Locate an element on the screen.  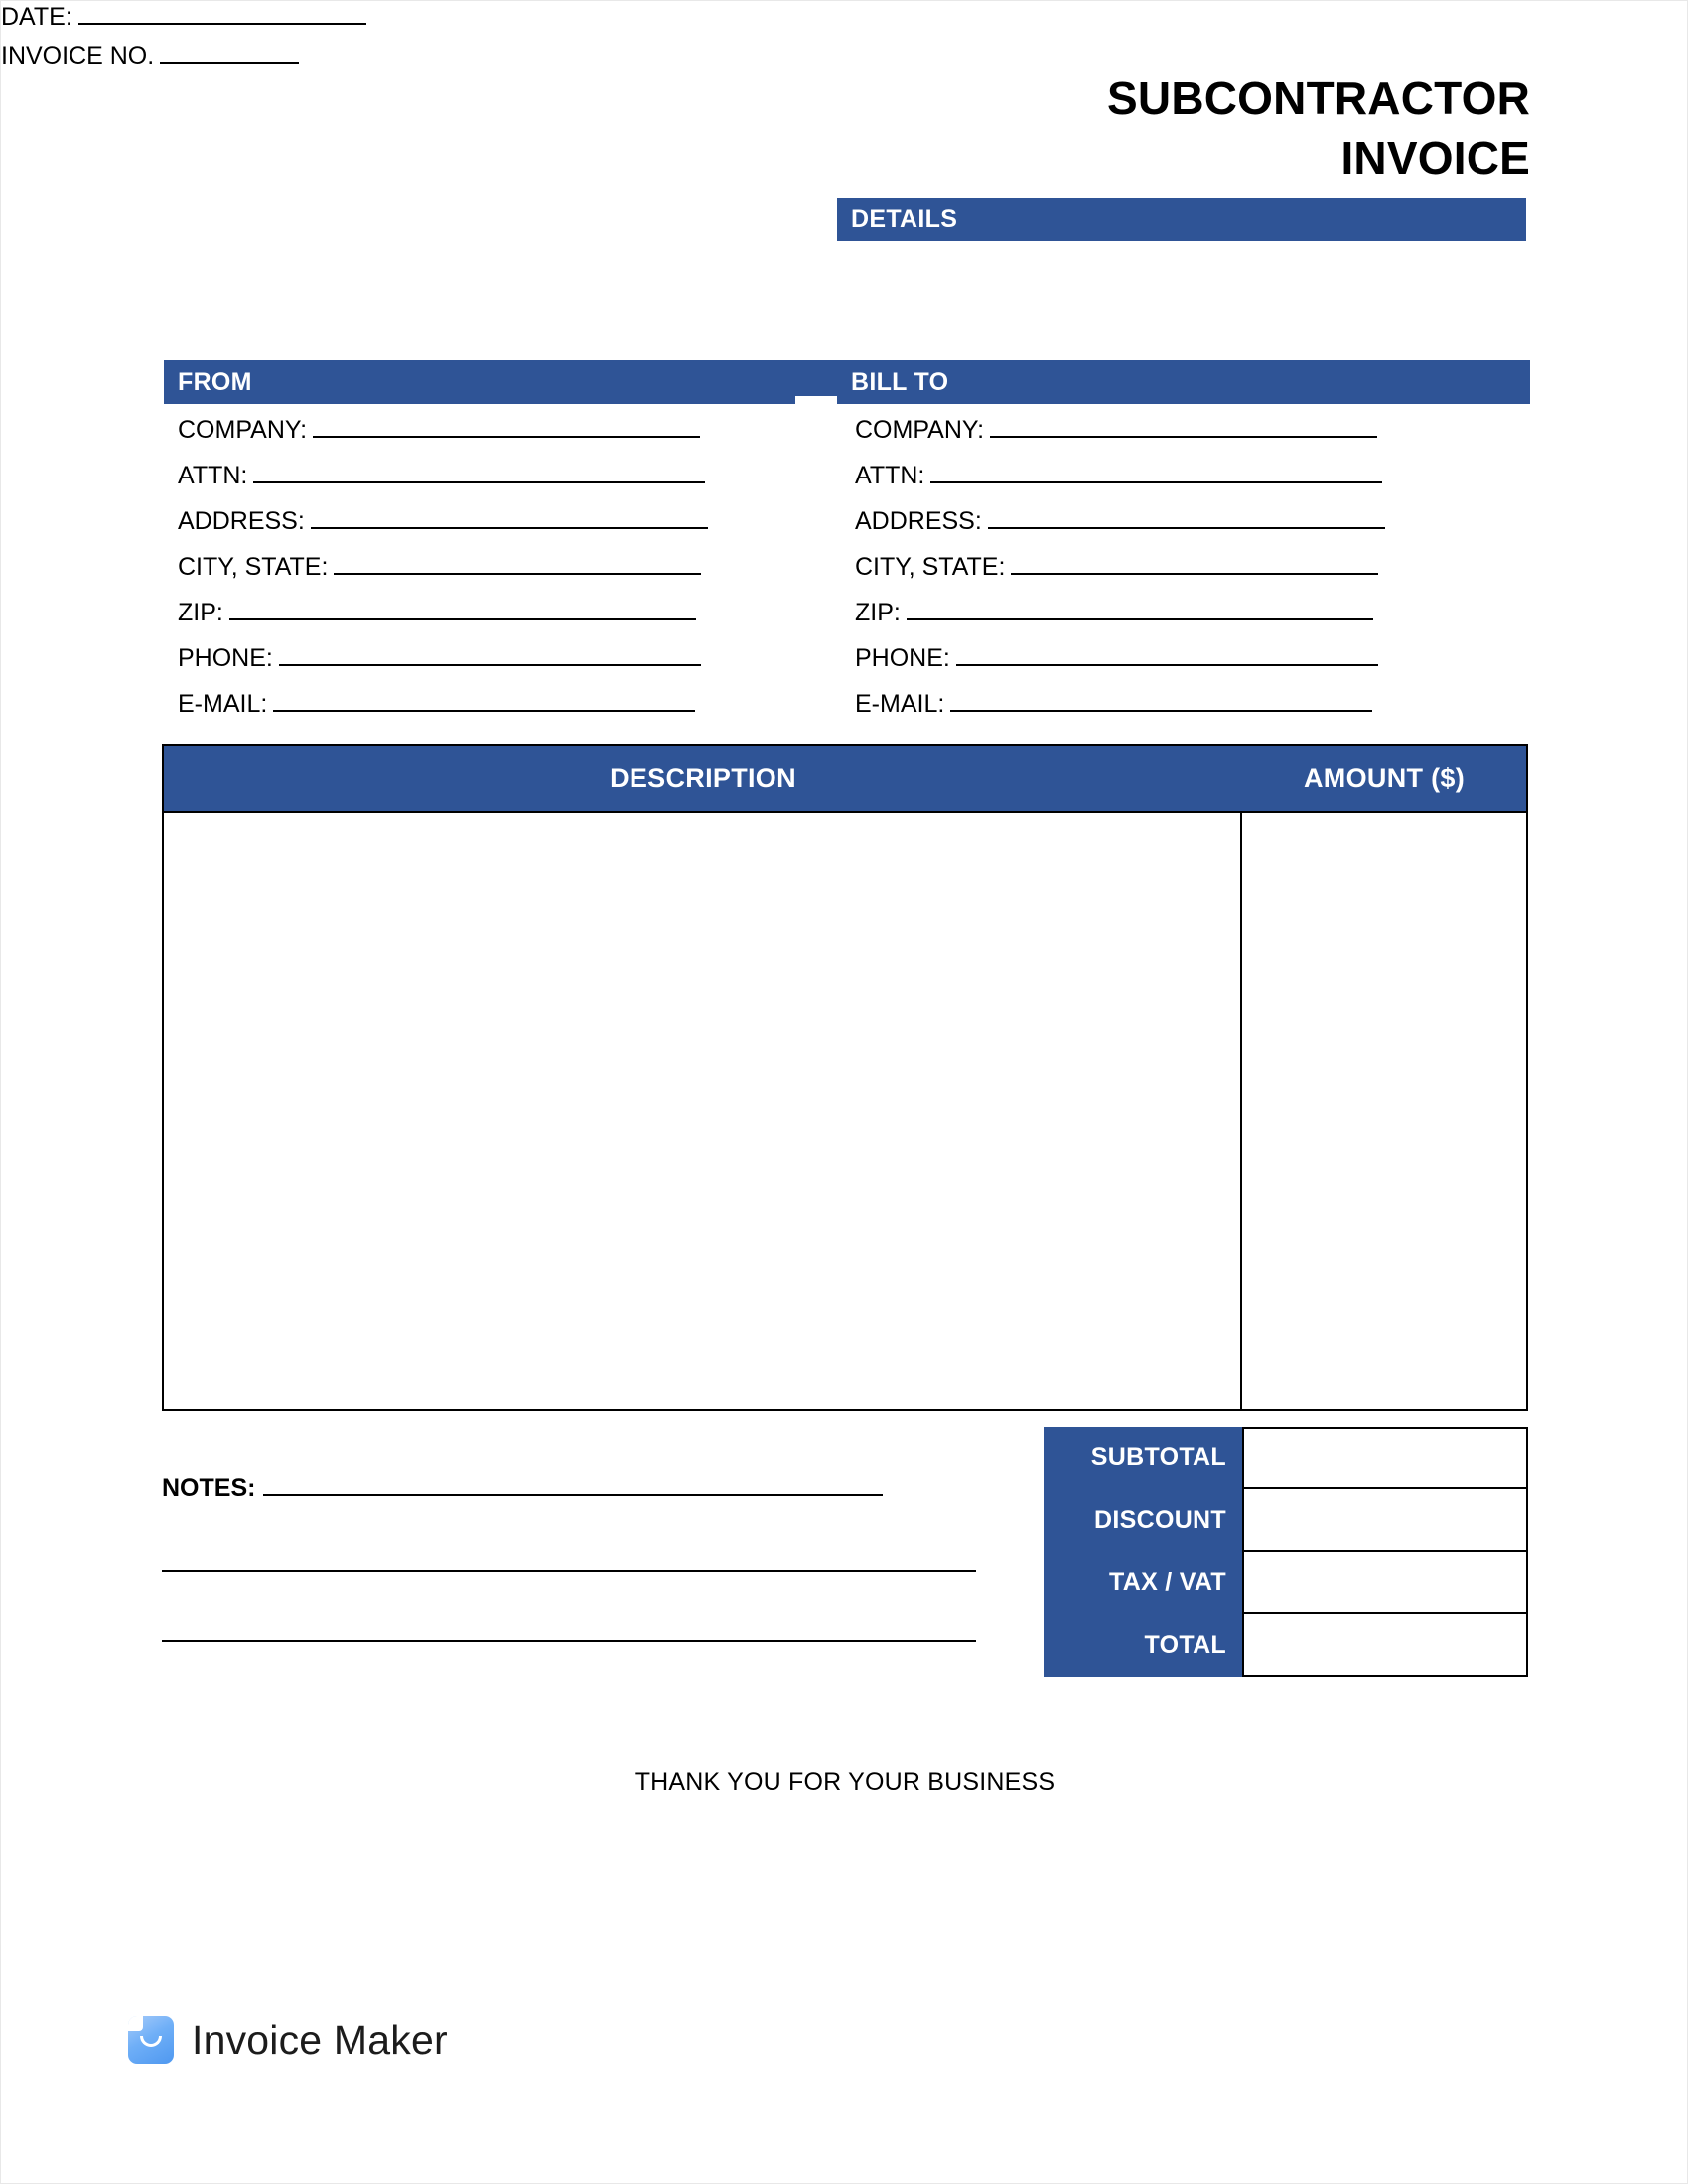
bill-to-field-attn: ATTN: is located at coordinates (1120, 475).